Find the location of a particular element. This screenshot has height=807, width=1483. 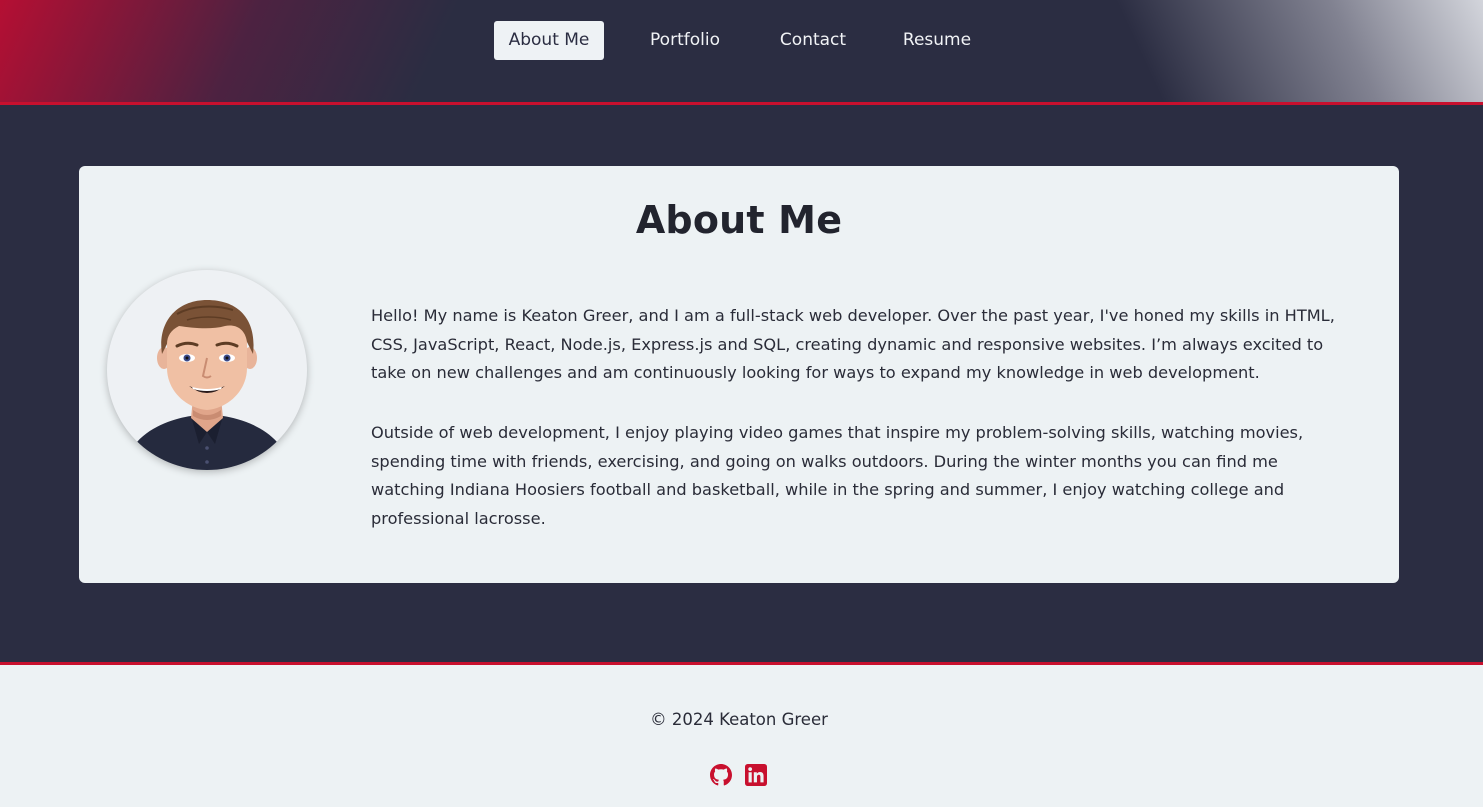

nav-resume: Resume is located at coordinates (937, 40).